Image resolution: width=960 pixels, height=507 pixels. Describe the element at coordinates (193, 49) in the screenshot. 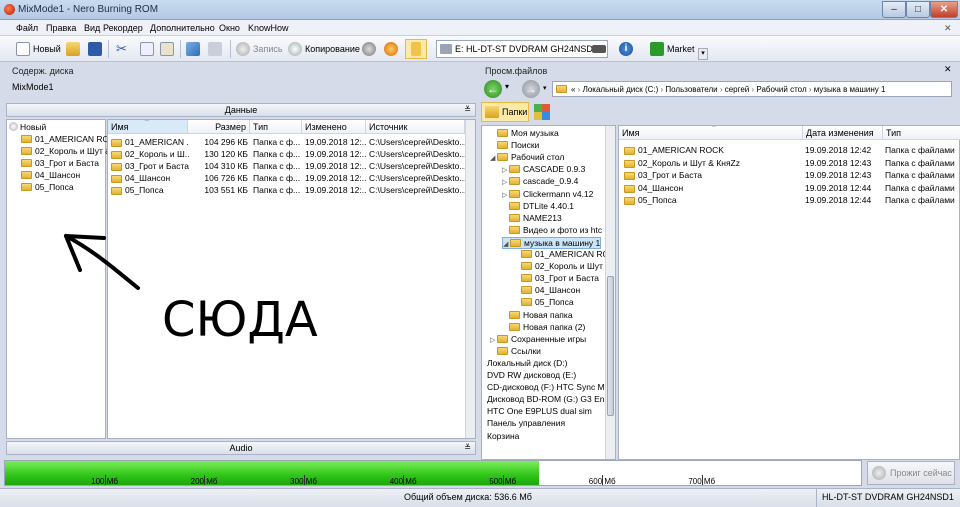

I see `properties-button` at that location.